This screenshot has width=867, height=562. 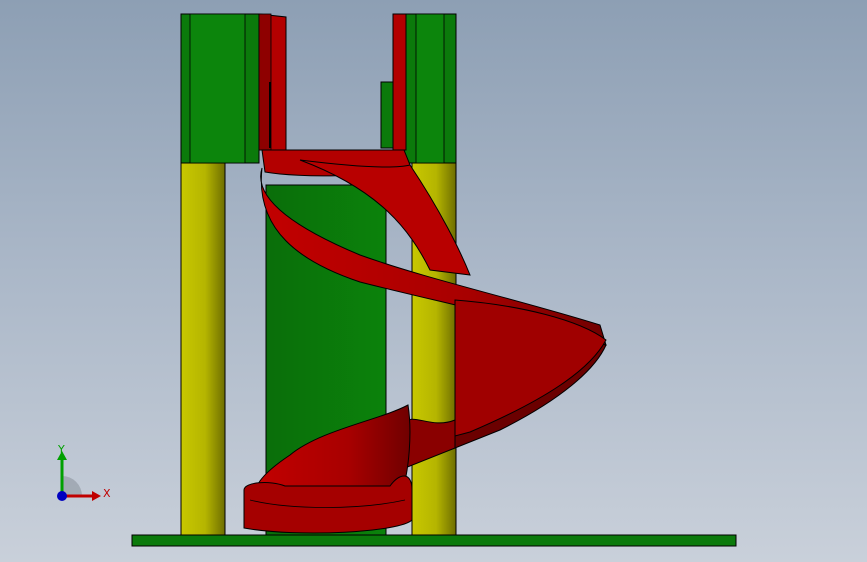 What do you see at coordinates (96, 496) in the screenshot?
I see `x-axis-arrow` at bounding box center [96, 496].